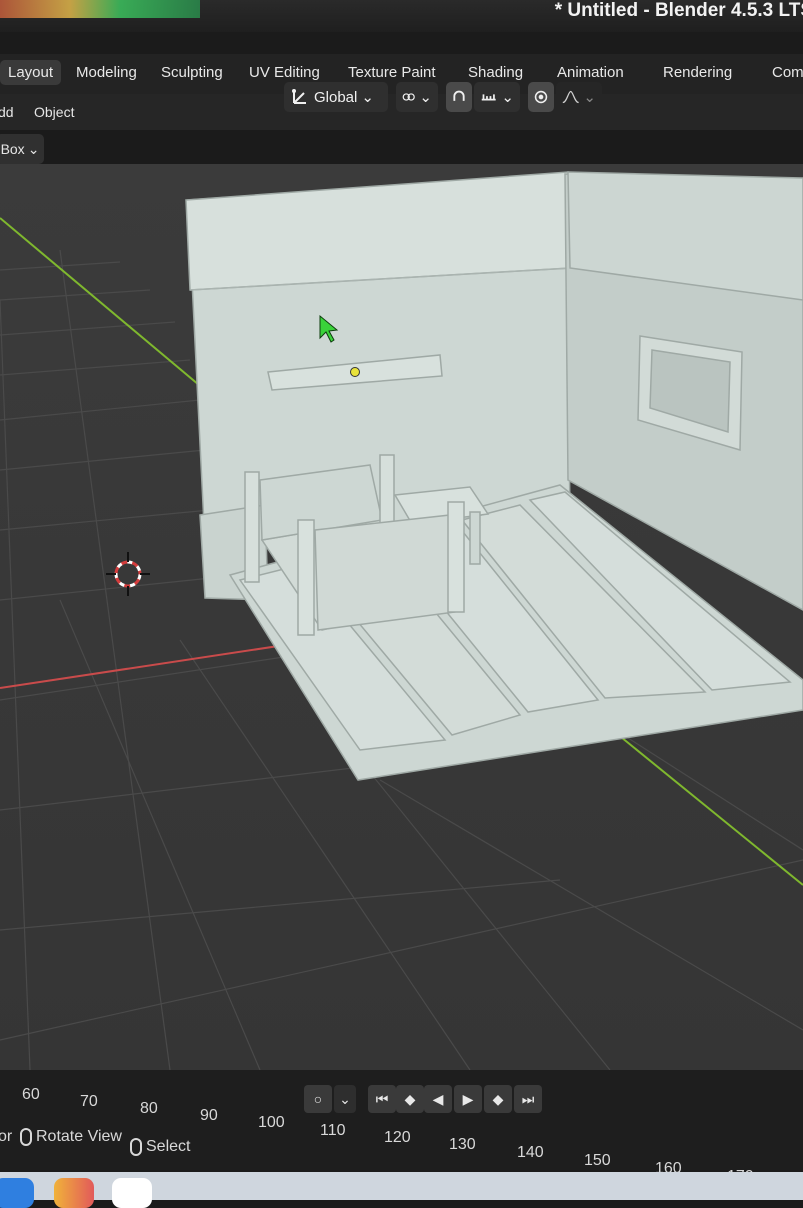  What do you see at coordinates (209, 1115) in the screenshot?
I see `frame-label: 90` at bounding box center [209, 1115].